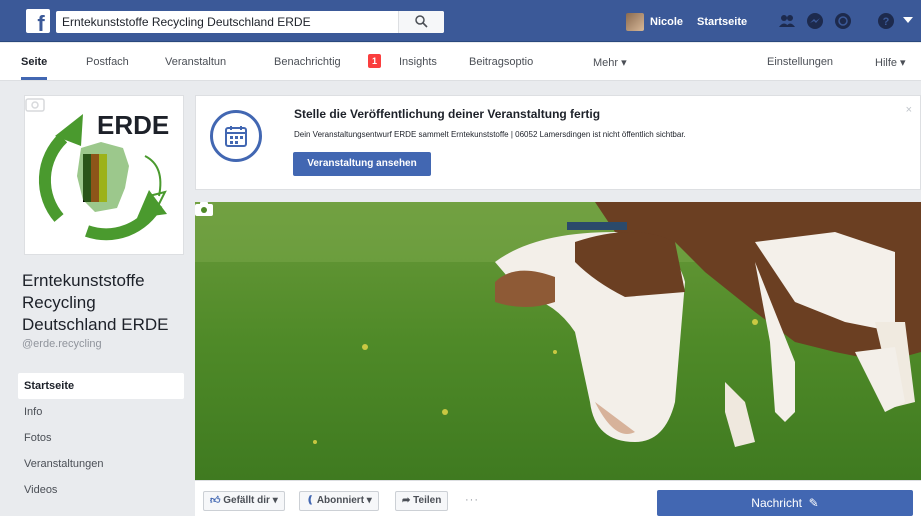 Image resolution: width=921 pixels, height=516 pixels. I want to click on rss-icon: ❪, so click(310, 500).